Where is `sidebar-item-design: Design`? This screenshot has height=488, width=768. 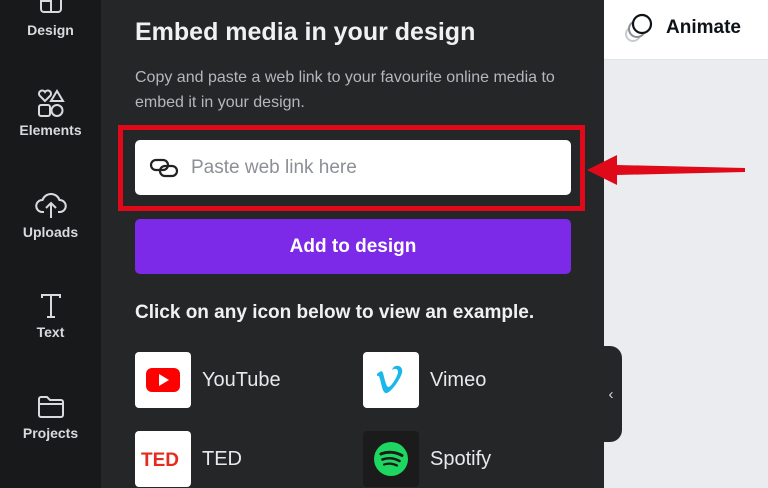 sidebar-item-design: Design is located at coordinates (50, 19).